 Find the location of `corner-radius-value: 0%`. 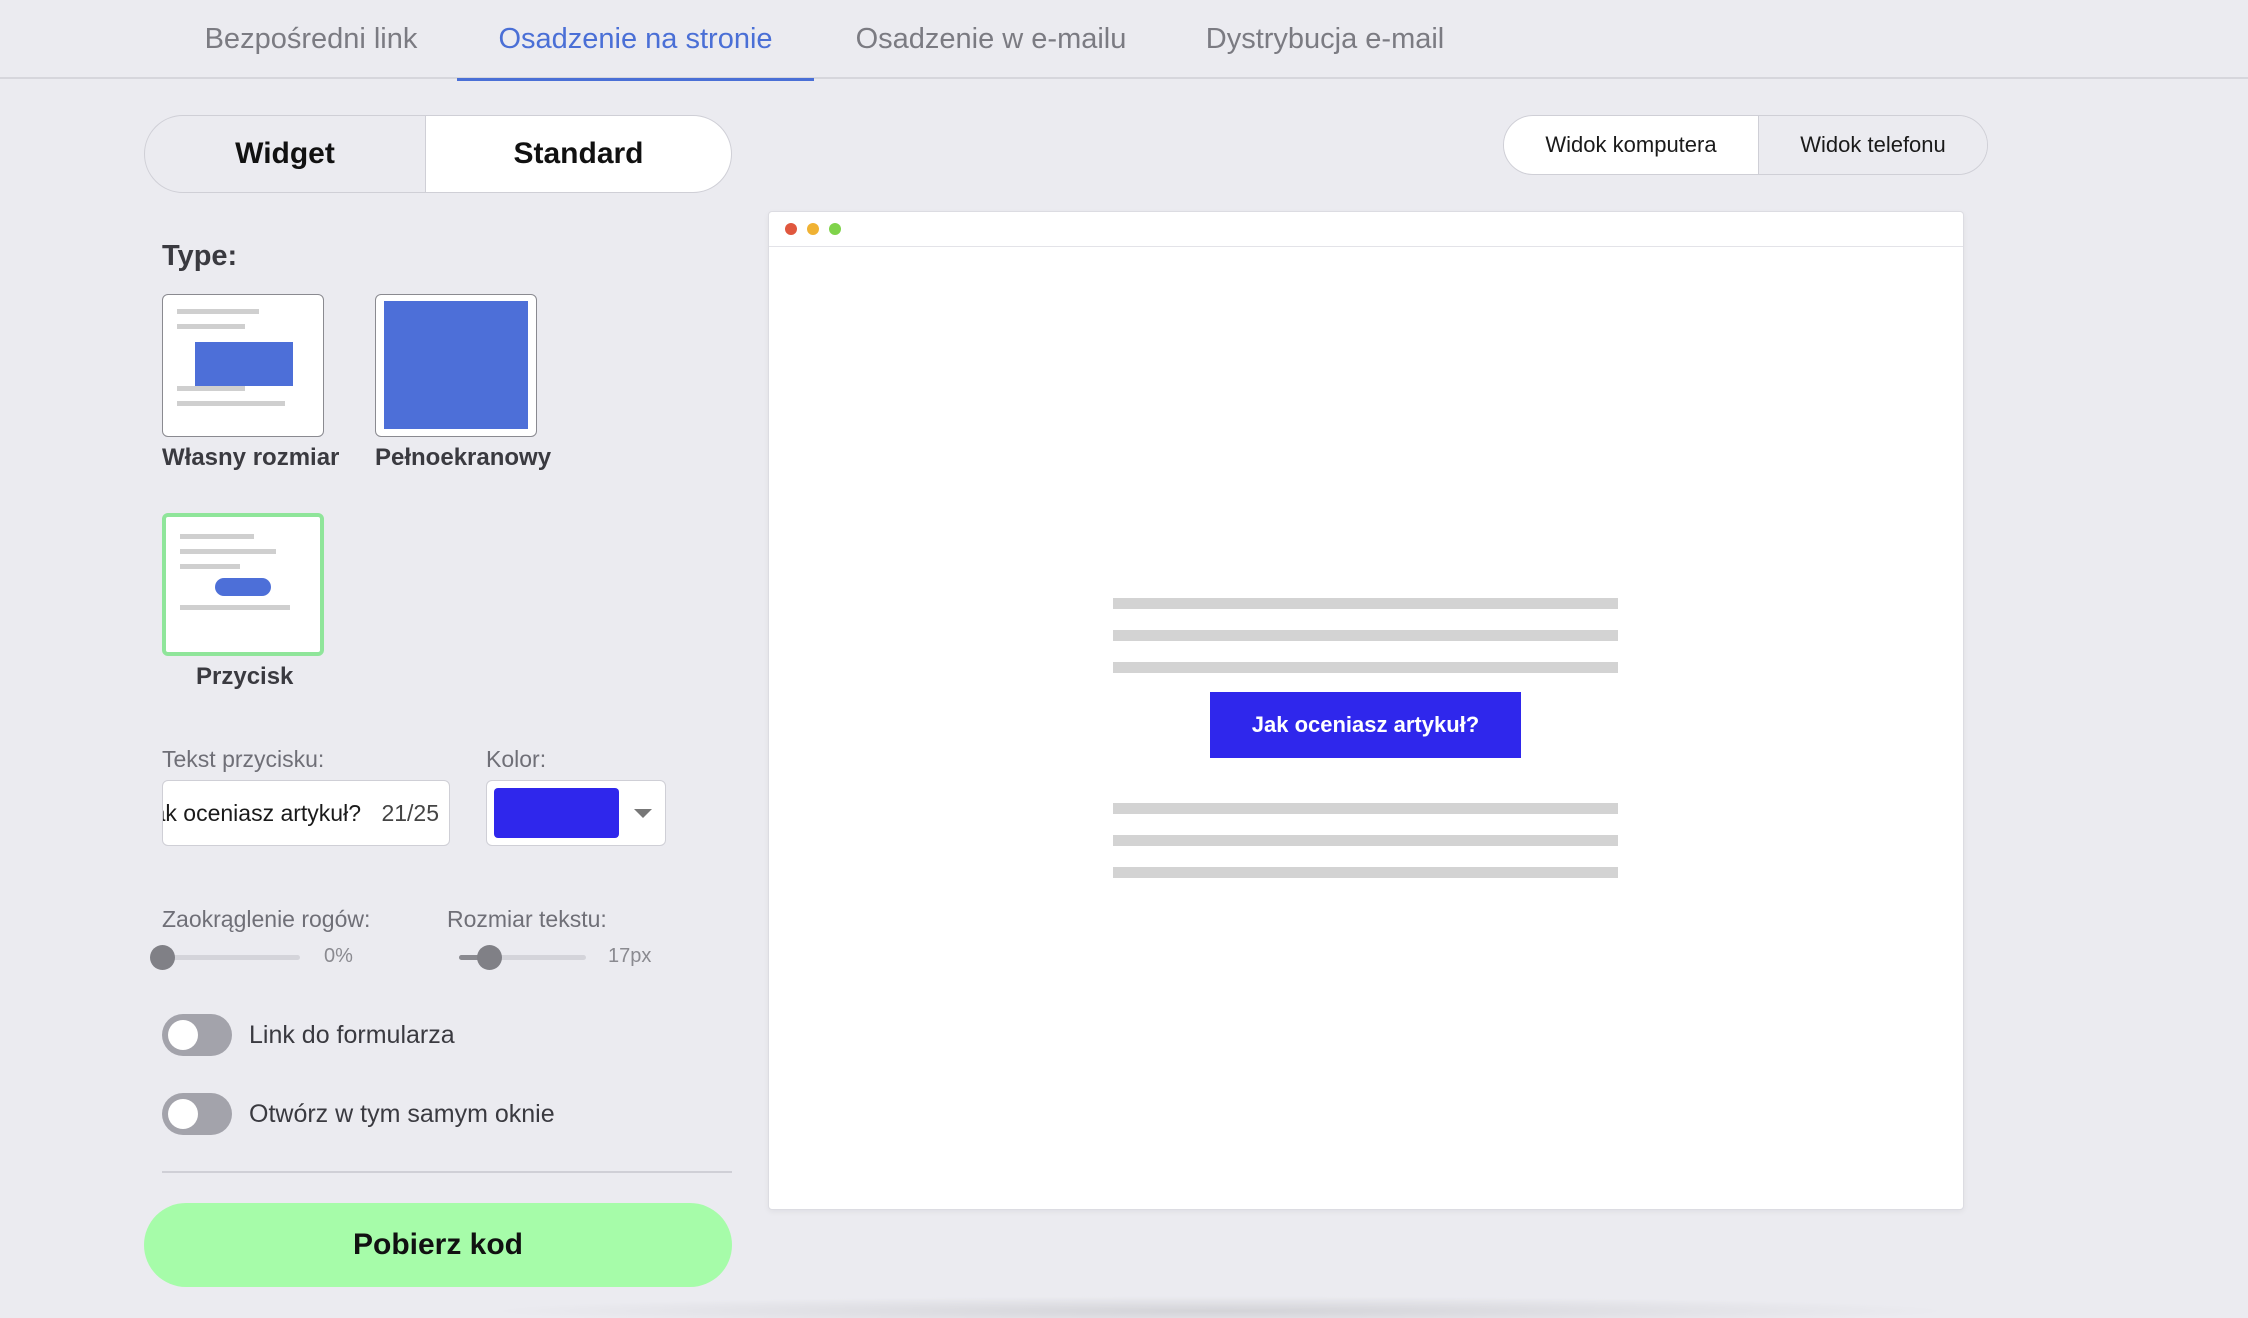

corner-radius-value: 0% is located at coordinates (338, 956).